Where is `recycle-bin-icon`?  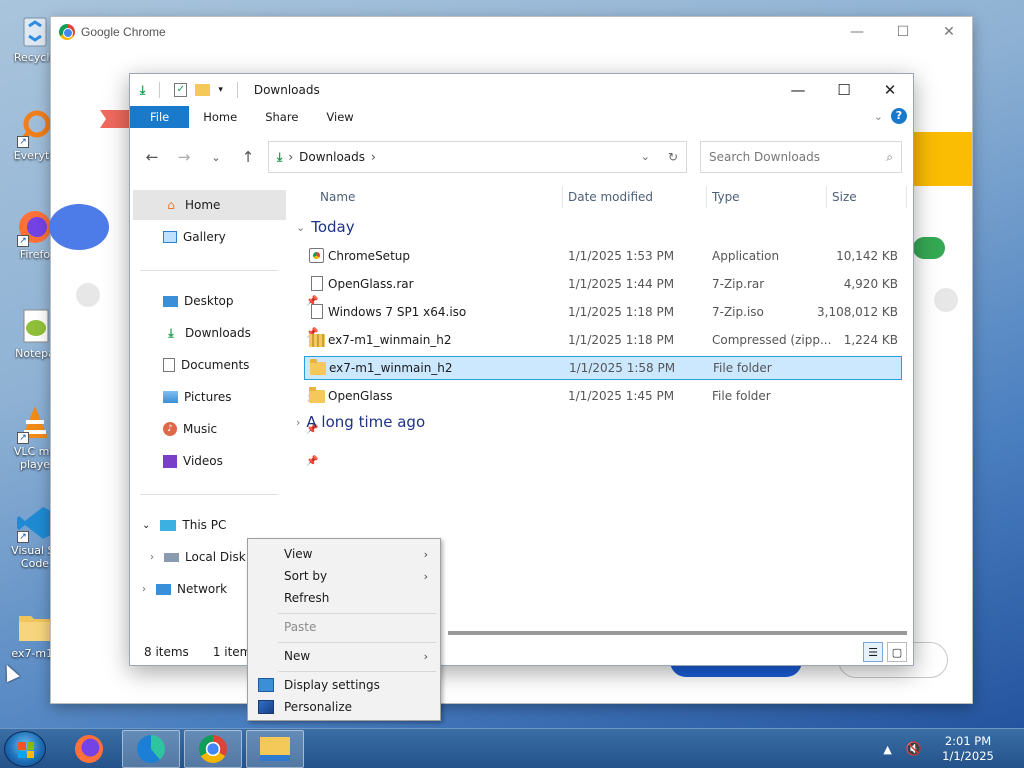
recycle-bin-icon is located at coordinates (35, 30).